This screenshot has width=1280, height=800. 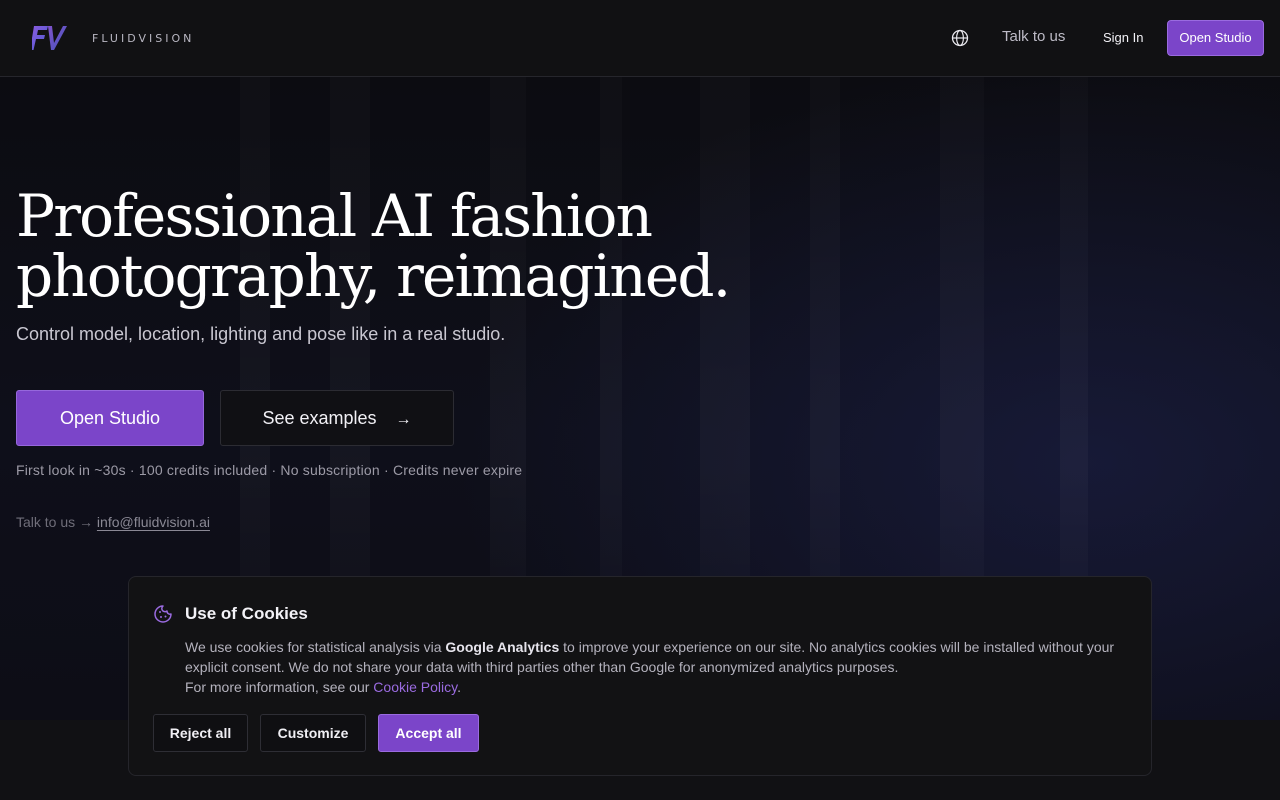 What do you see at coordinates (334, 216) in the screenshot?
I see `hero-headline-line-1: Professional AI fashion` at bounding box center [334, 216].